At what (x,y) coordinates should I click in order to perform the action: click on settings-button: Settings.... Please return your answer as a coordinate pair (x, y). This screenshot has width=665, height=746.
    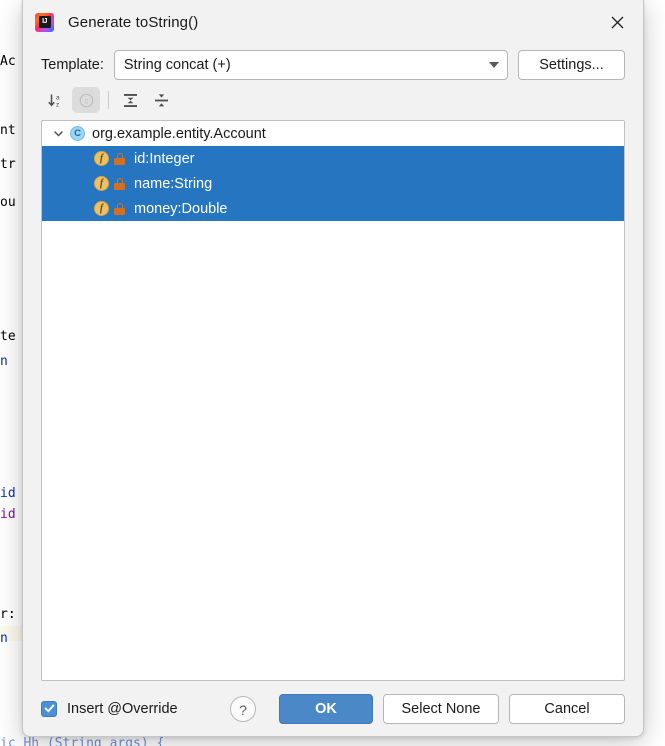
    Looking at the image, I should click on (571, 65).